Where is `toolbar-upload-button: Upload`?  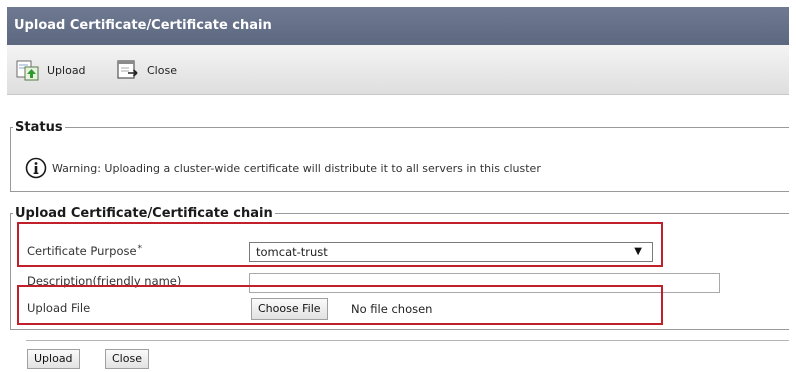
toolbar-upload-button: Upload is located at coordinates (50, 70).